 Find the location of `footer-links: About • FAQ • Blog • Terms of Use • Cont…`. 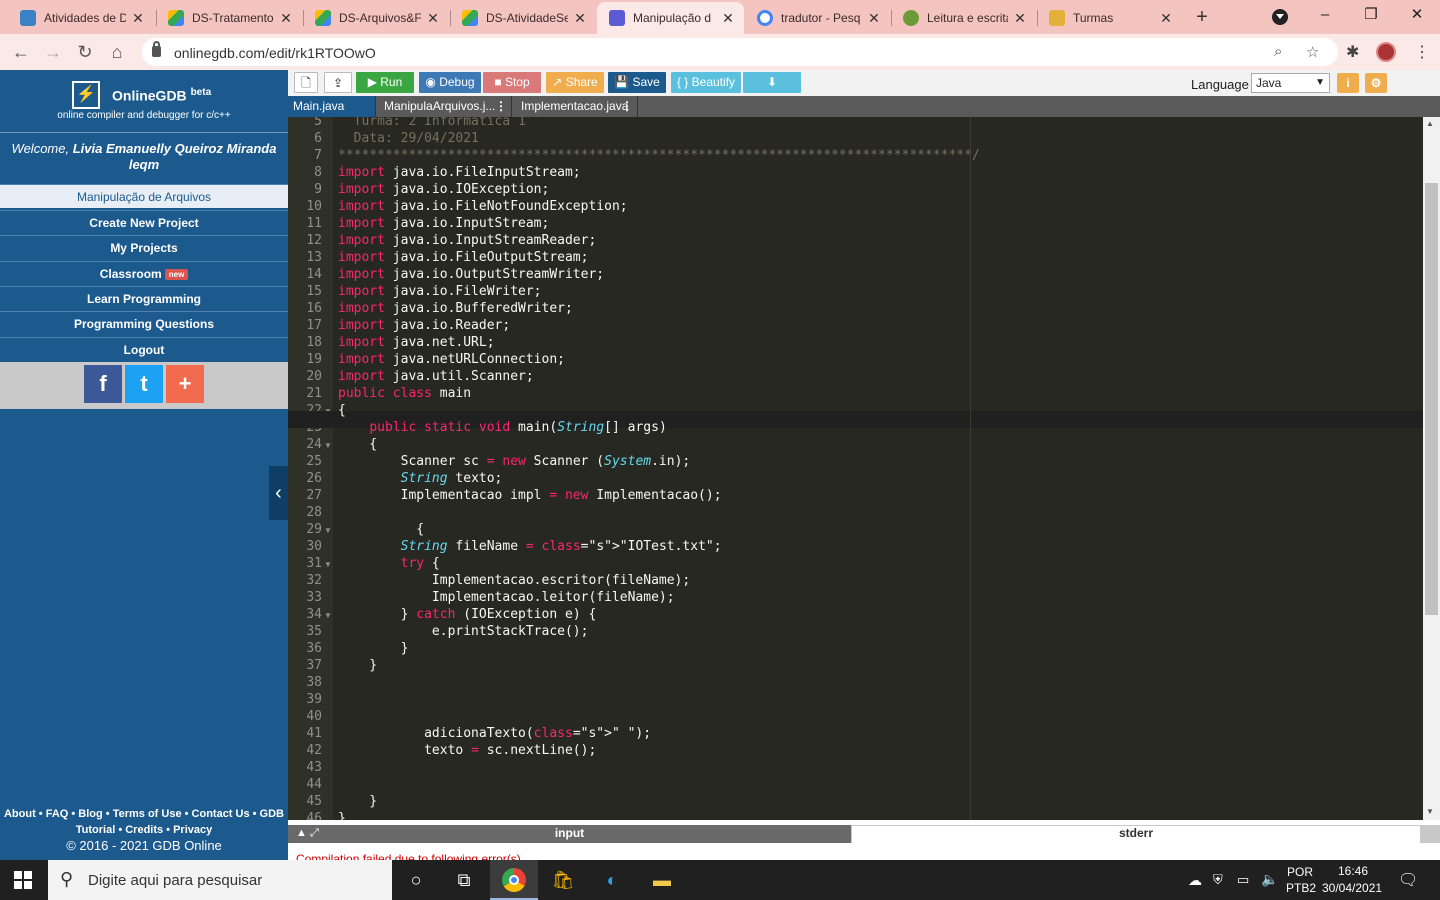

footer-links: About • FAQ • Blog • Terms of Use • Cont… is located at coordinates (144, 814).